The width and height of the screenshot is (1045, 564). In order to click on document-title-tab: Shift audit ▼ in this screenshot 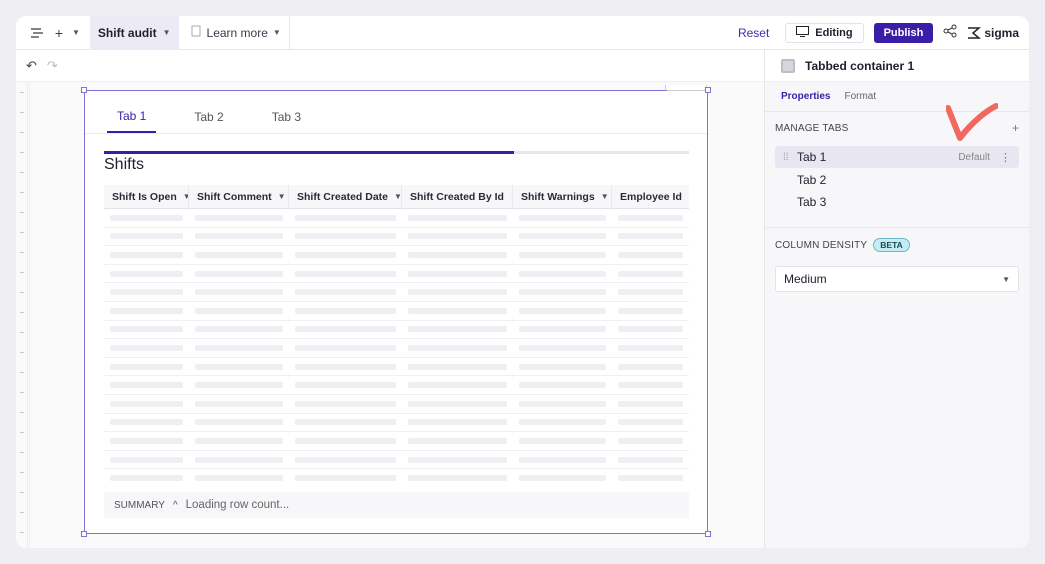, I will do `click(134, 33)`.